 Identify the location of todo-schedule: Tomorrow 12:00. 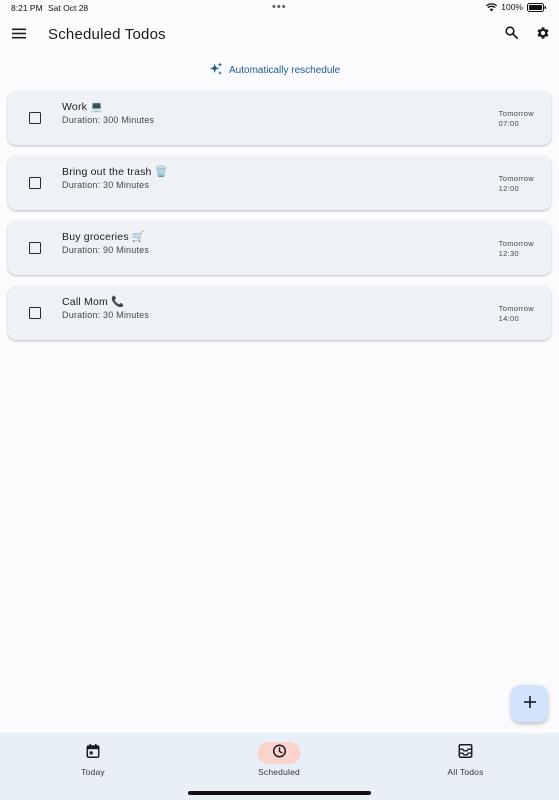
(516, 184).